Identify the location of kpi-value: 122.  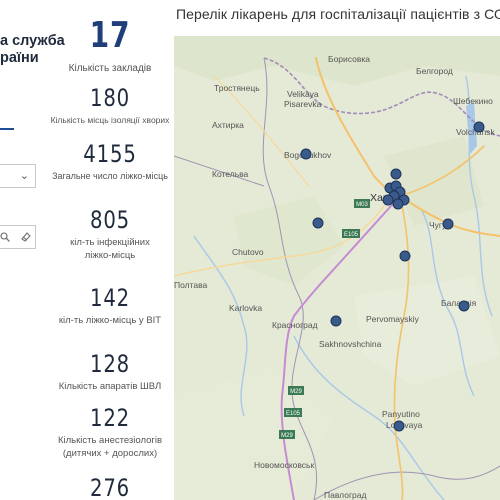
(110, 418).